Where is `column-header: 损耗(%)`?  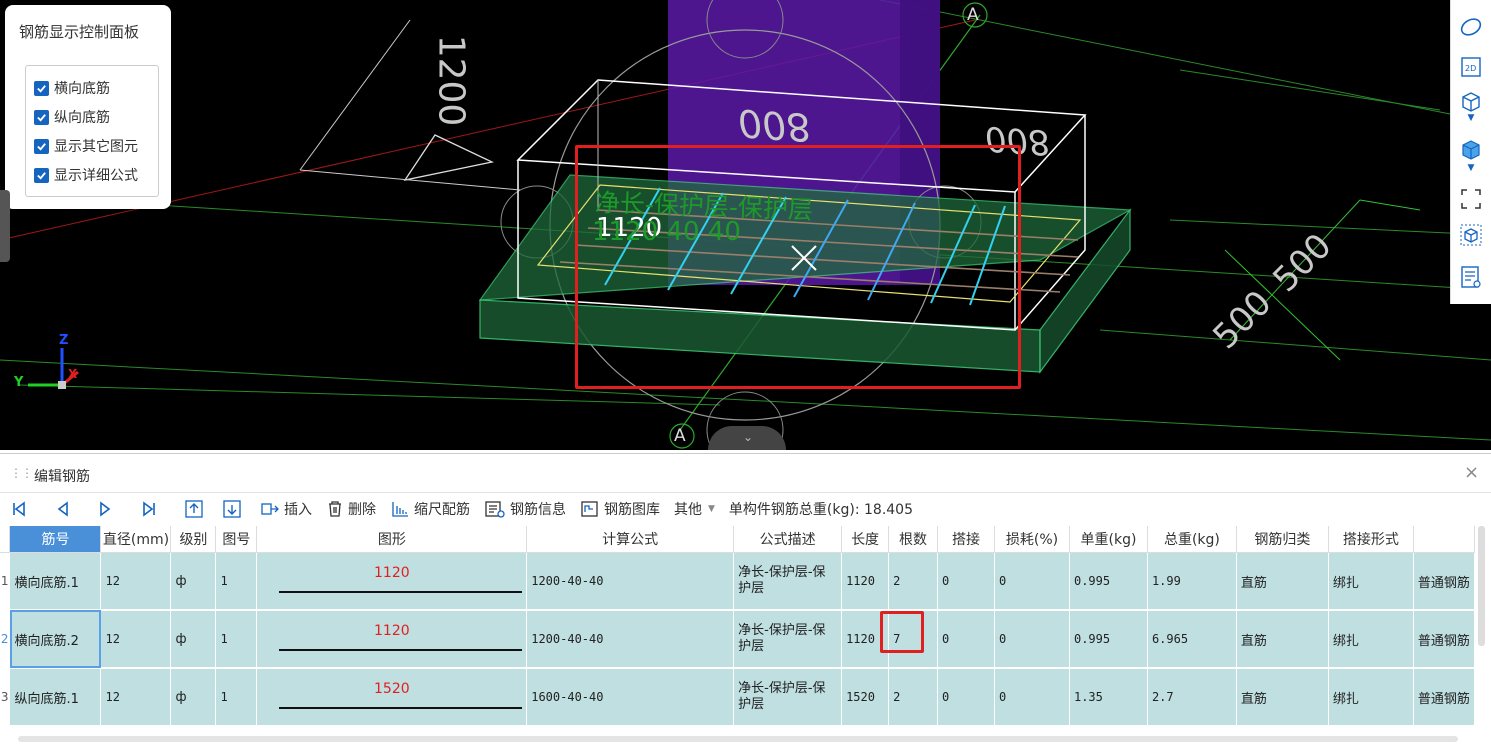
column-header: 损耗(%) is located at coordinates (1032, 539).